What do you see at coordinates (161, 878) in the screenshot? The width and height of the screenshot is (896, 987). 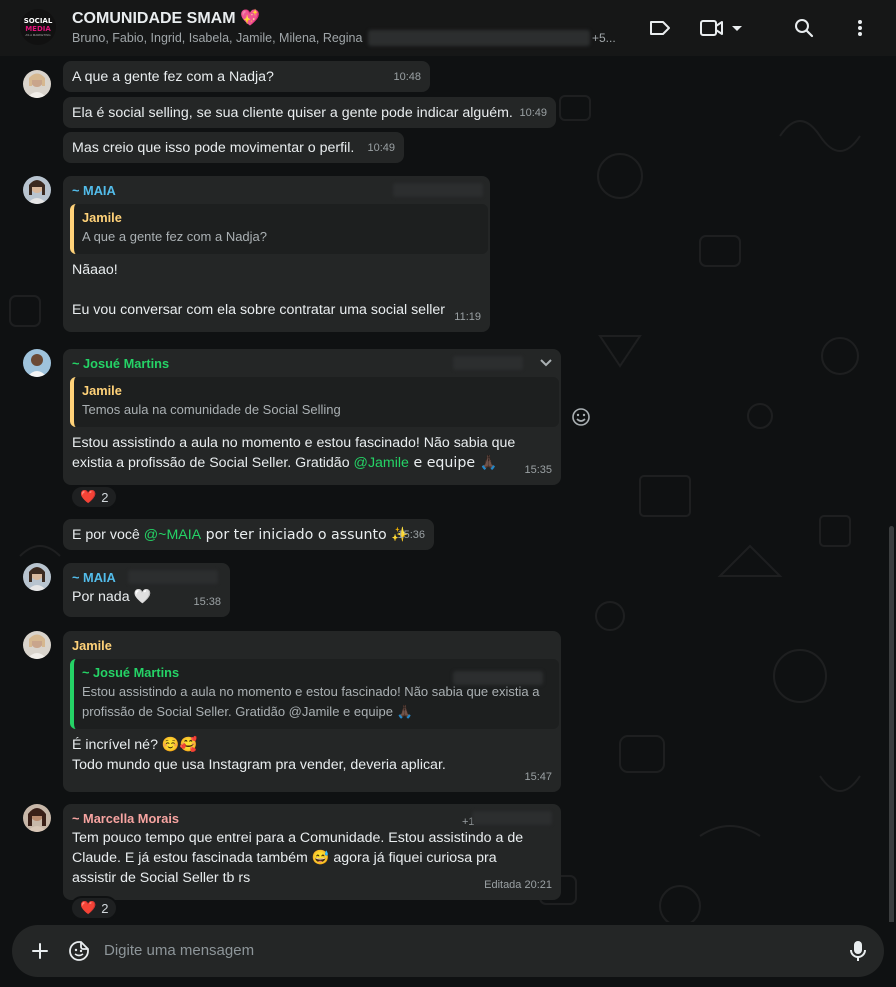 I see `message-text-line: assistir de Social Seller tb rs` at bounding box center [161, 878].